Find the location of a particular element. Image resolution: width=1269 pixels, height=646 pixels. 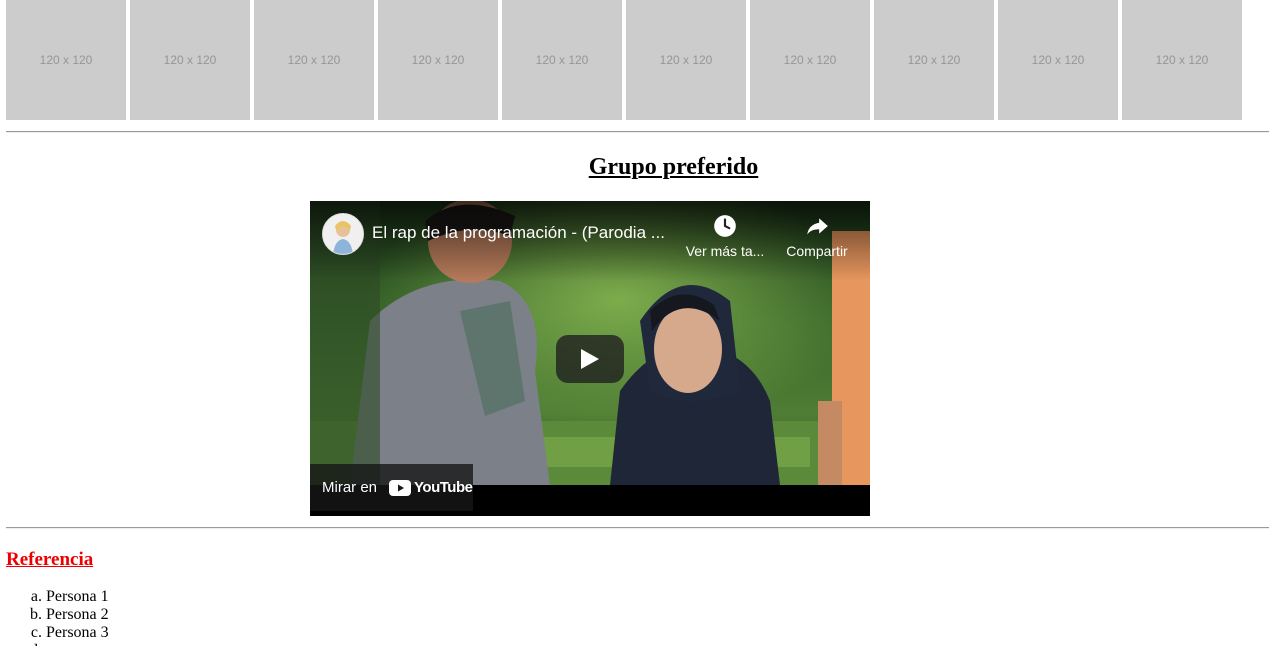

clock-icon is located at coordinates (725, 226).